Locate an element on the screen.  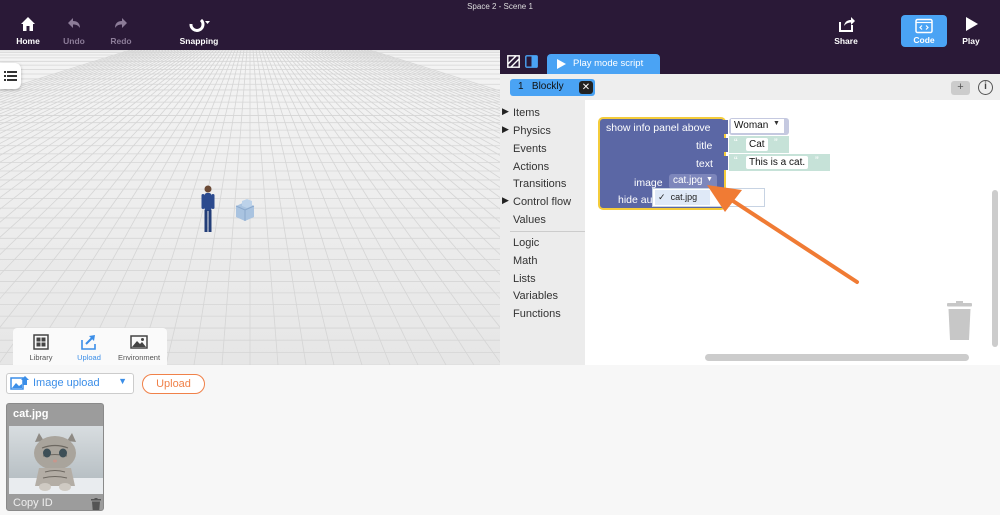
play-button: Play is located at coordinates (971, 30).